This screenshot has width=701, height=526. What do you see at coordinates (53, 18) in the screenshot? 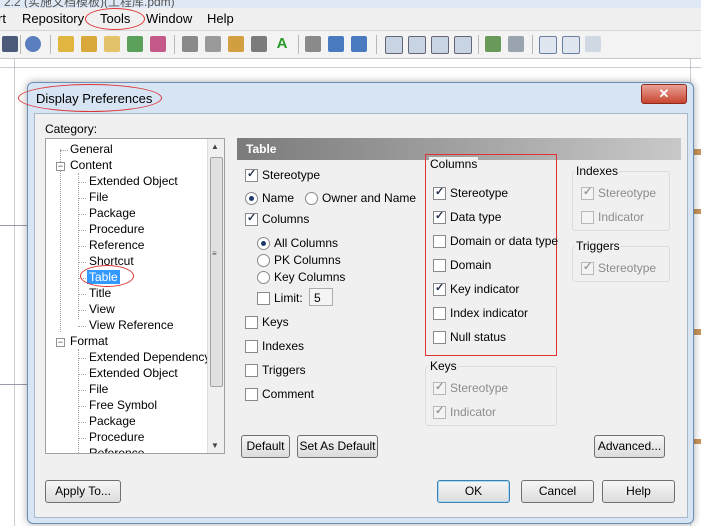
I see `menu-repository: Repository` at bounding box center [53, 18].